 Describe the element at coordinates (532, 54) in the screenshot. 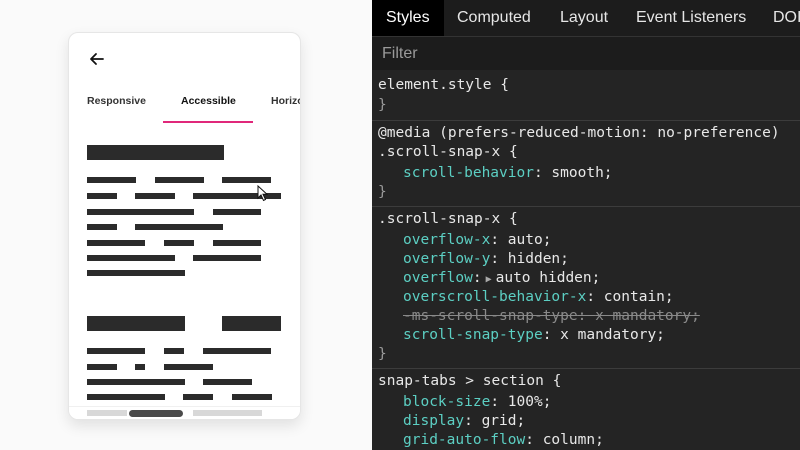

I see `filter-input` at that location.